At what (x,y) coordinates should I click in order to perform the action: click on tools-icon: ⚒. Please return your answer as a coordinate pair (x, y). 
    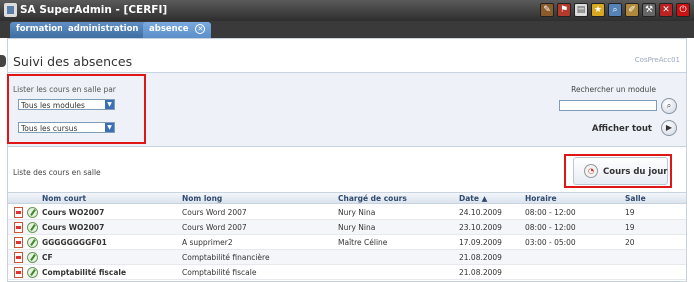
    Looking at the image, I should click on (649, 10).